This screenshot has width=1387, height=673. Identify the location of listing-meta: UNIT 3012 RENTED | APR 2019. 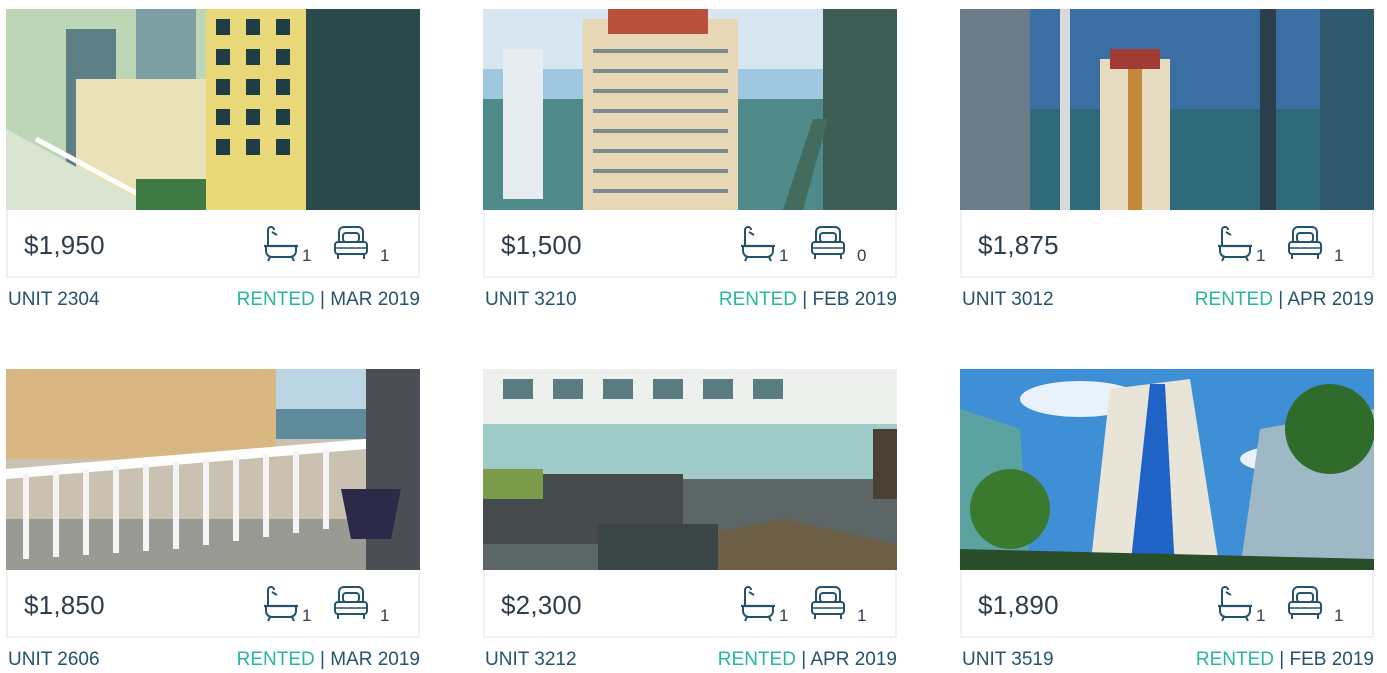
(1167, 300).